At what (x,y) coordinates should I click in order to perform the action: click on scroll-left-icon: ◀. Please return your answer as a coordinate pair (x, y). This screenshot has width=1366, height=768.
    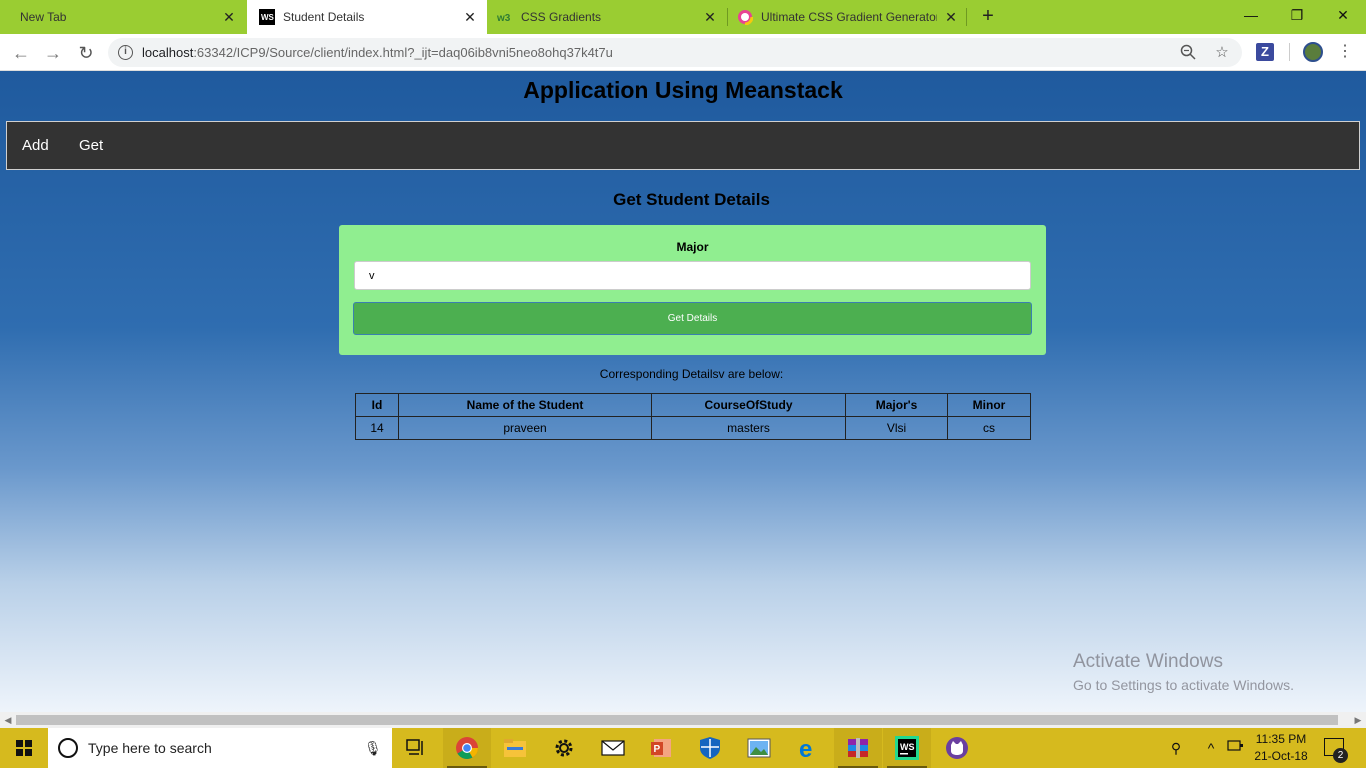
    Looking at the image, I should click on (8, 720).